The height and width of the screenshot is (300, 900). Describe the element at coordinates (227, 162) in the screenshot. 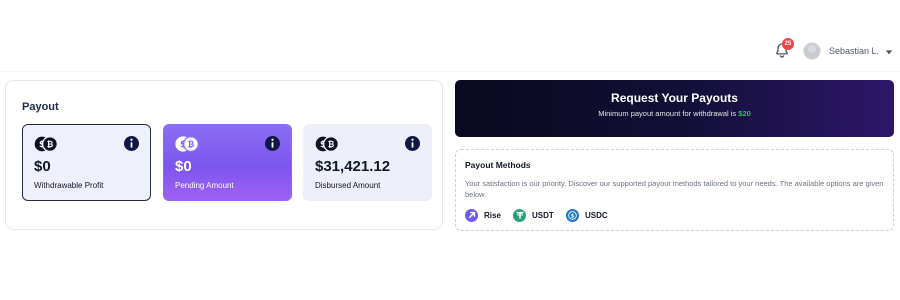

I see `pending-amount-card: $ ₿ $0 Pending Amount` at that location.